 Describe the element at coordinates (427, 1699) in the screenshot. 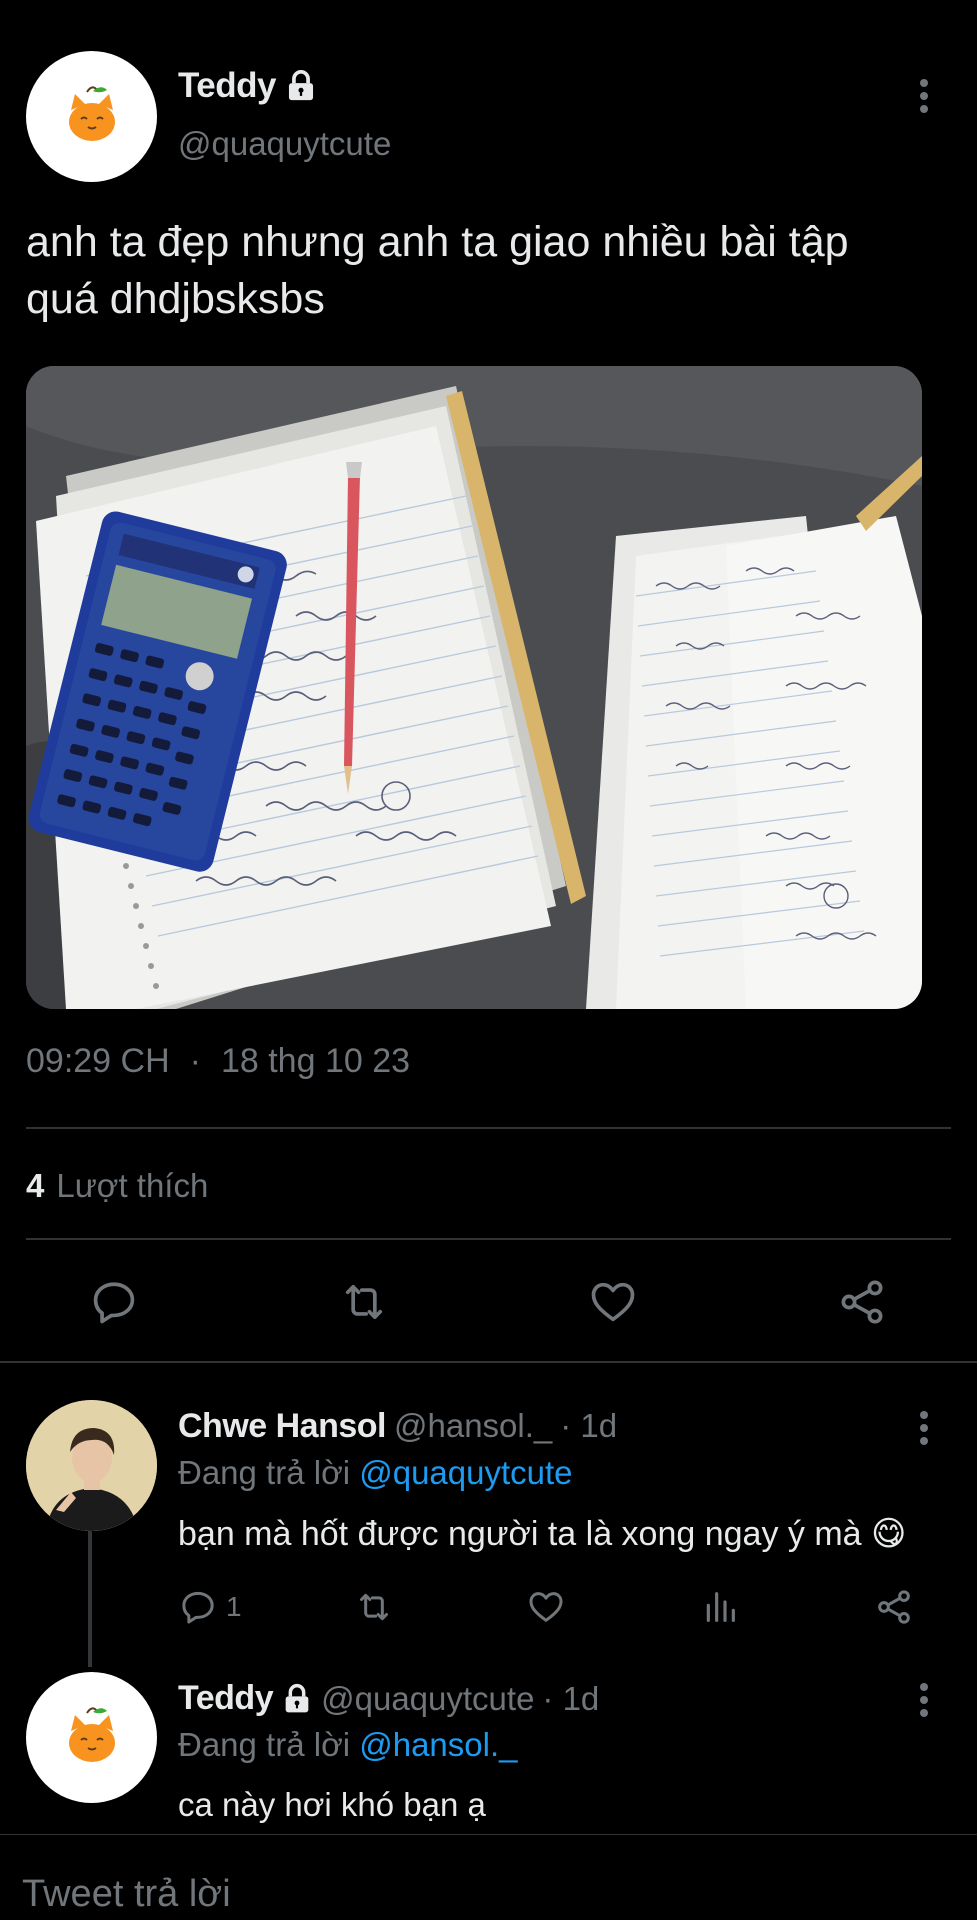

I see `reply2-handle: @quaquytcute` at that location.